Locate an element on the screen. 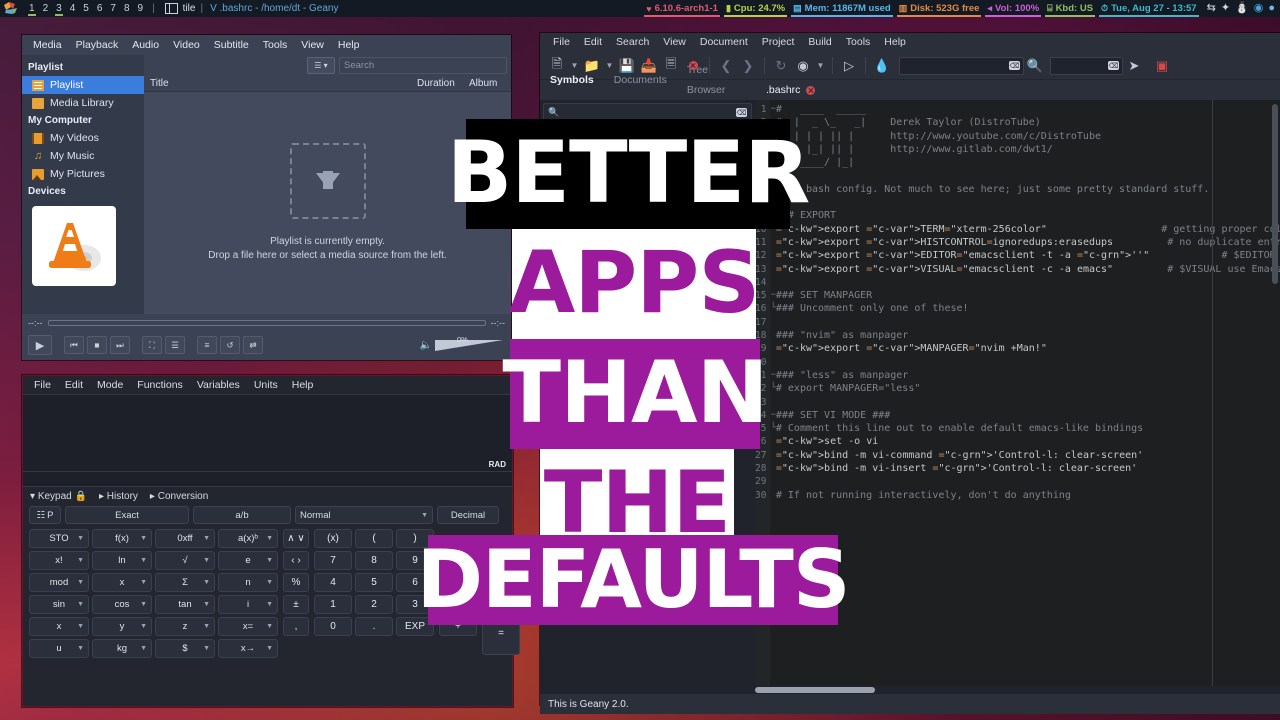  qalc-menu-file: File is located at coordinates (42, 385).